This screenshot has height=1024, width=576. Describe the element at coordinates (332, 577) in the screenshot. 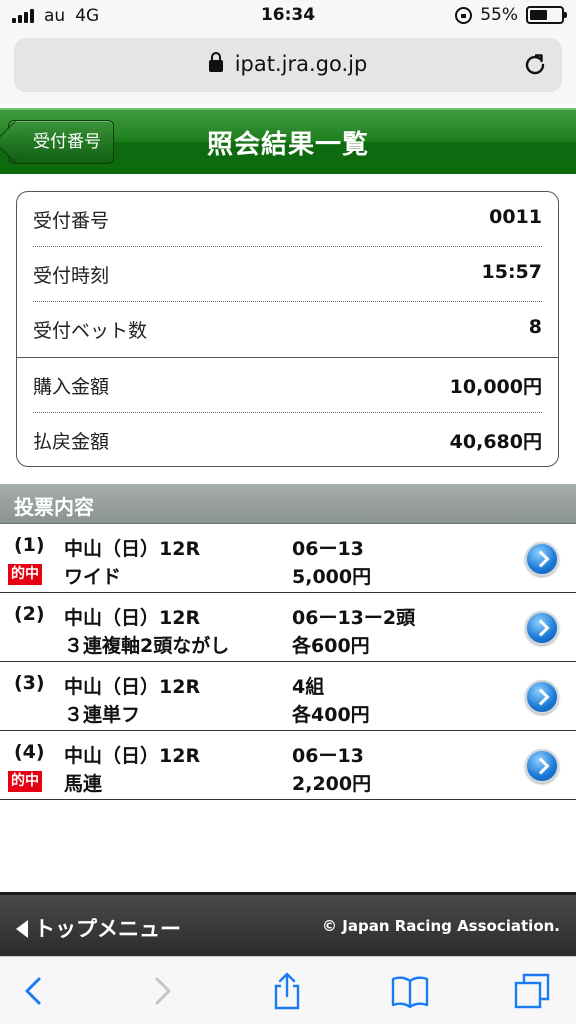

I see `ticket-amount: 5,000円` at that location.